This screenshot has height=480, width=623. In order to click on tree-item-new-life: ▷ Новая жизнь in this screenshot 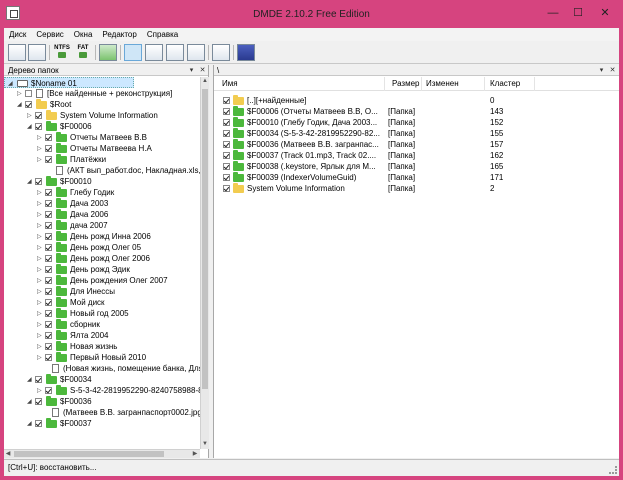, I will do `click(102, 346)`.